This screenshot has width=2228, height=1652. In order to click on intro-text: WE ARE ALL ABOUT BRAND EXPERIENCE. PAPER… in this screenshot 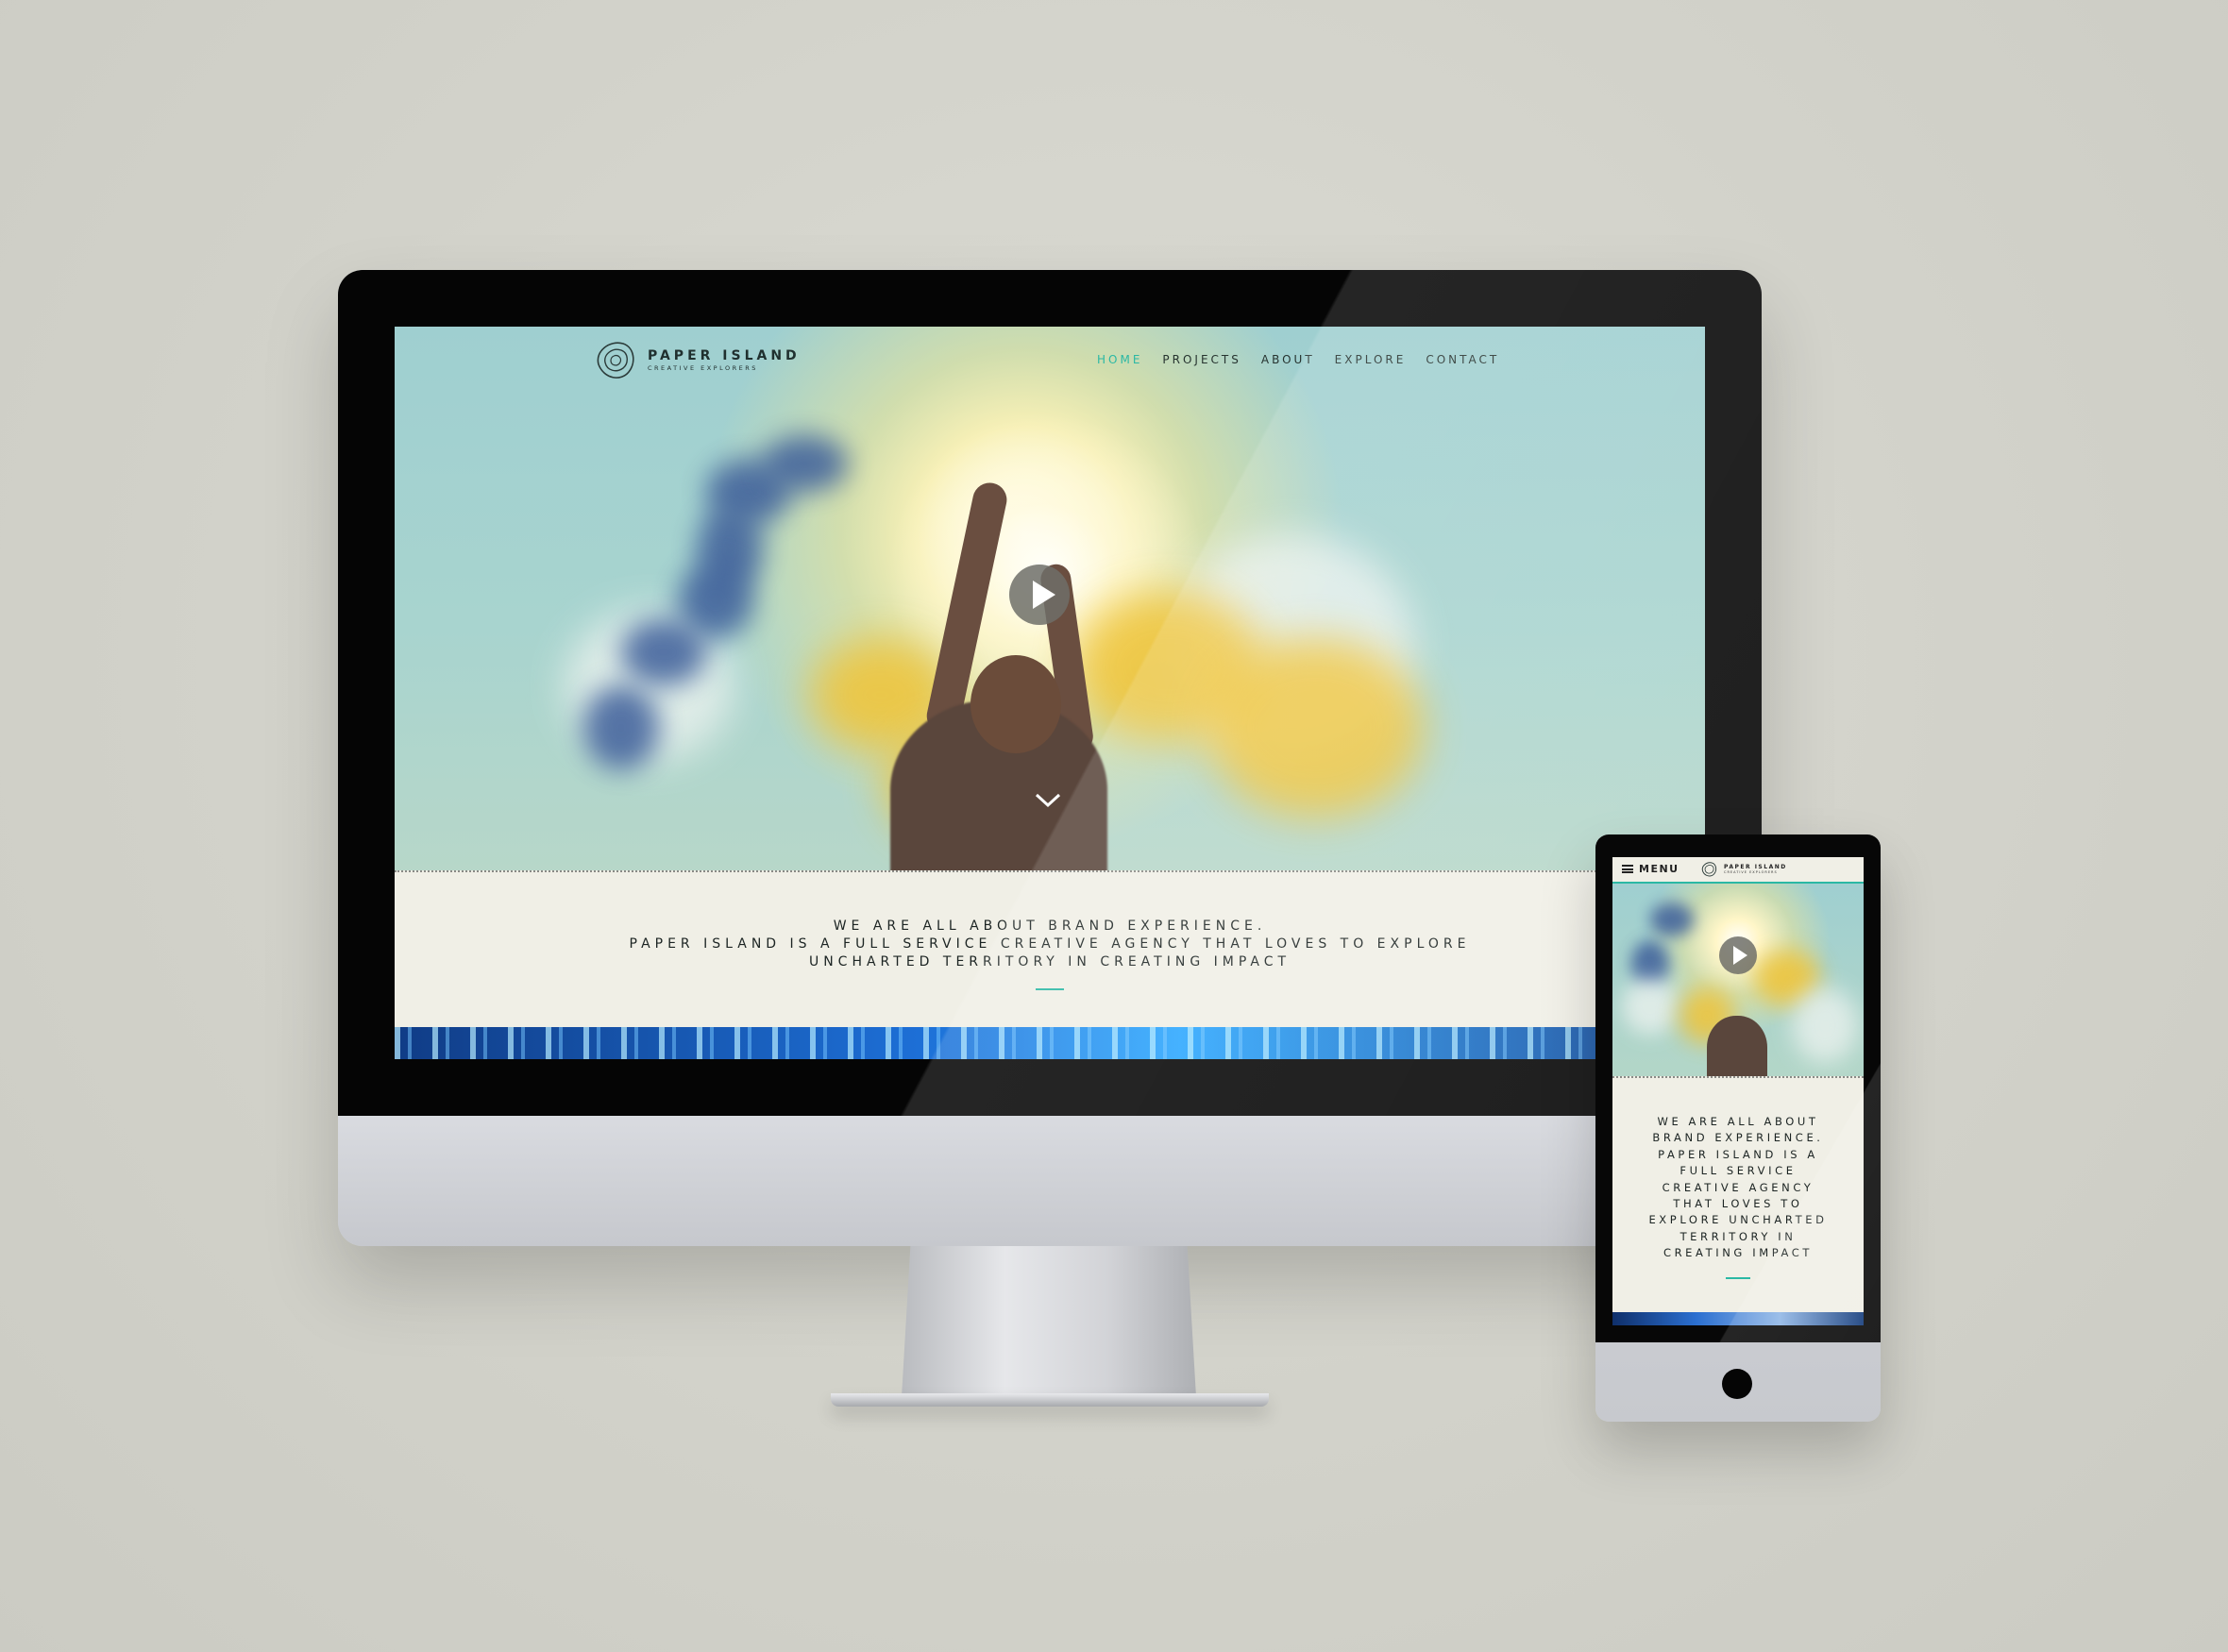, I will do `click(1050, 944)`.